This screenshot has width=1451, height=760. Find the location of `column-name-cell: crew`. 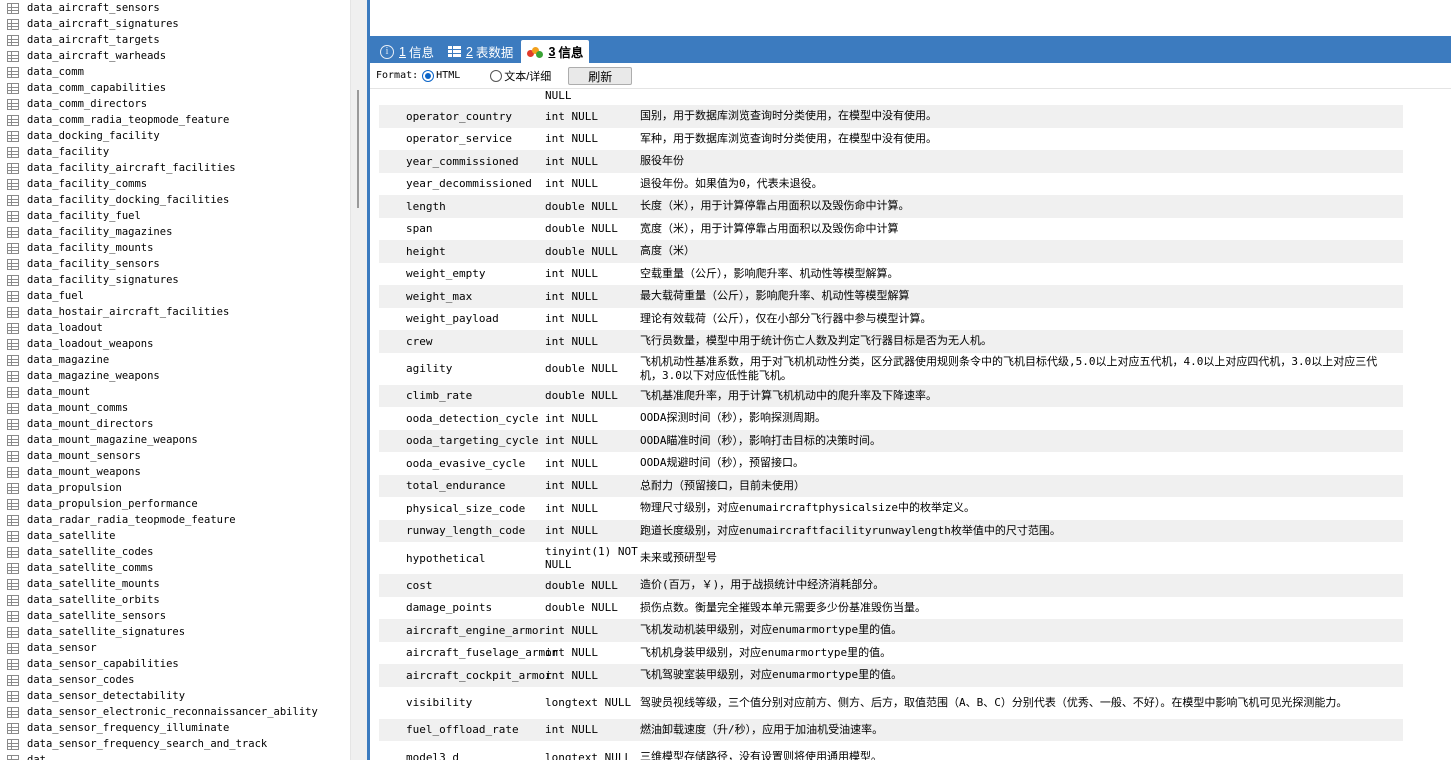

column-name-cell: crew is located at coordinates (419, 341).